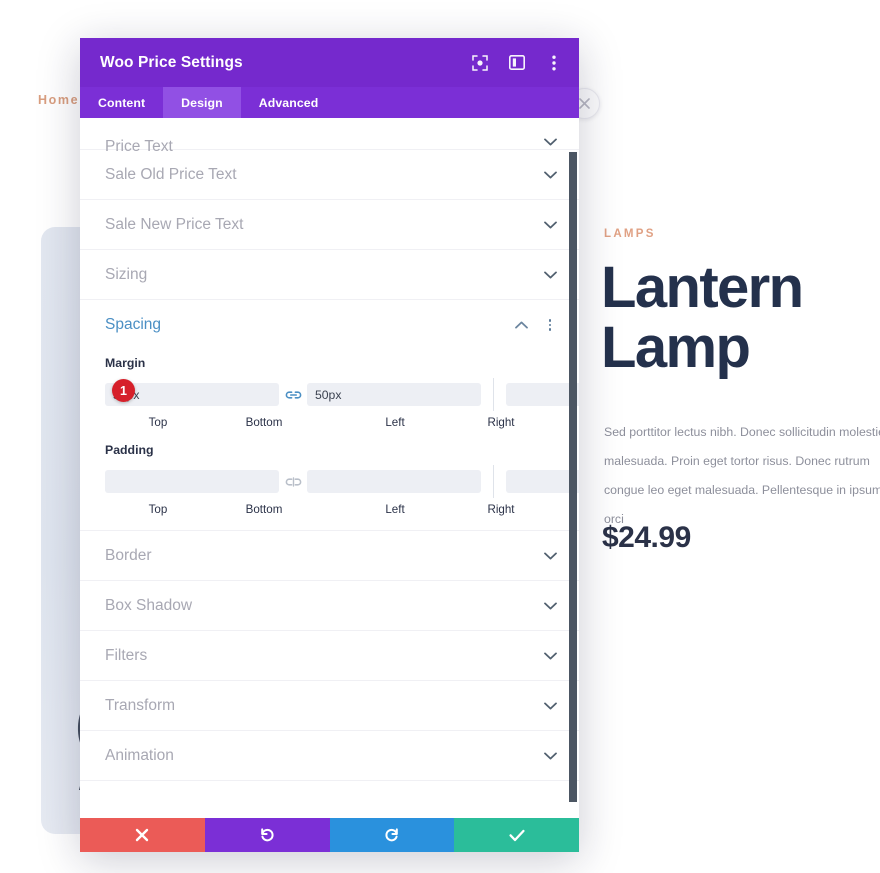  What do you see at coordinates (329, 175) in the screenshot?
I see `section-sale-old-price-text: Sale Old Price Text` at bounding box center [329, 175].